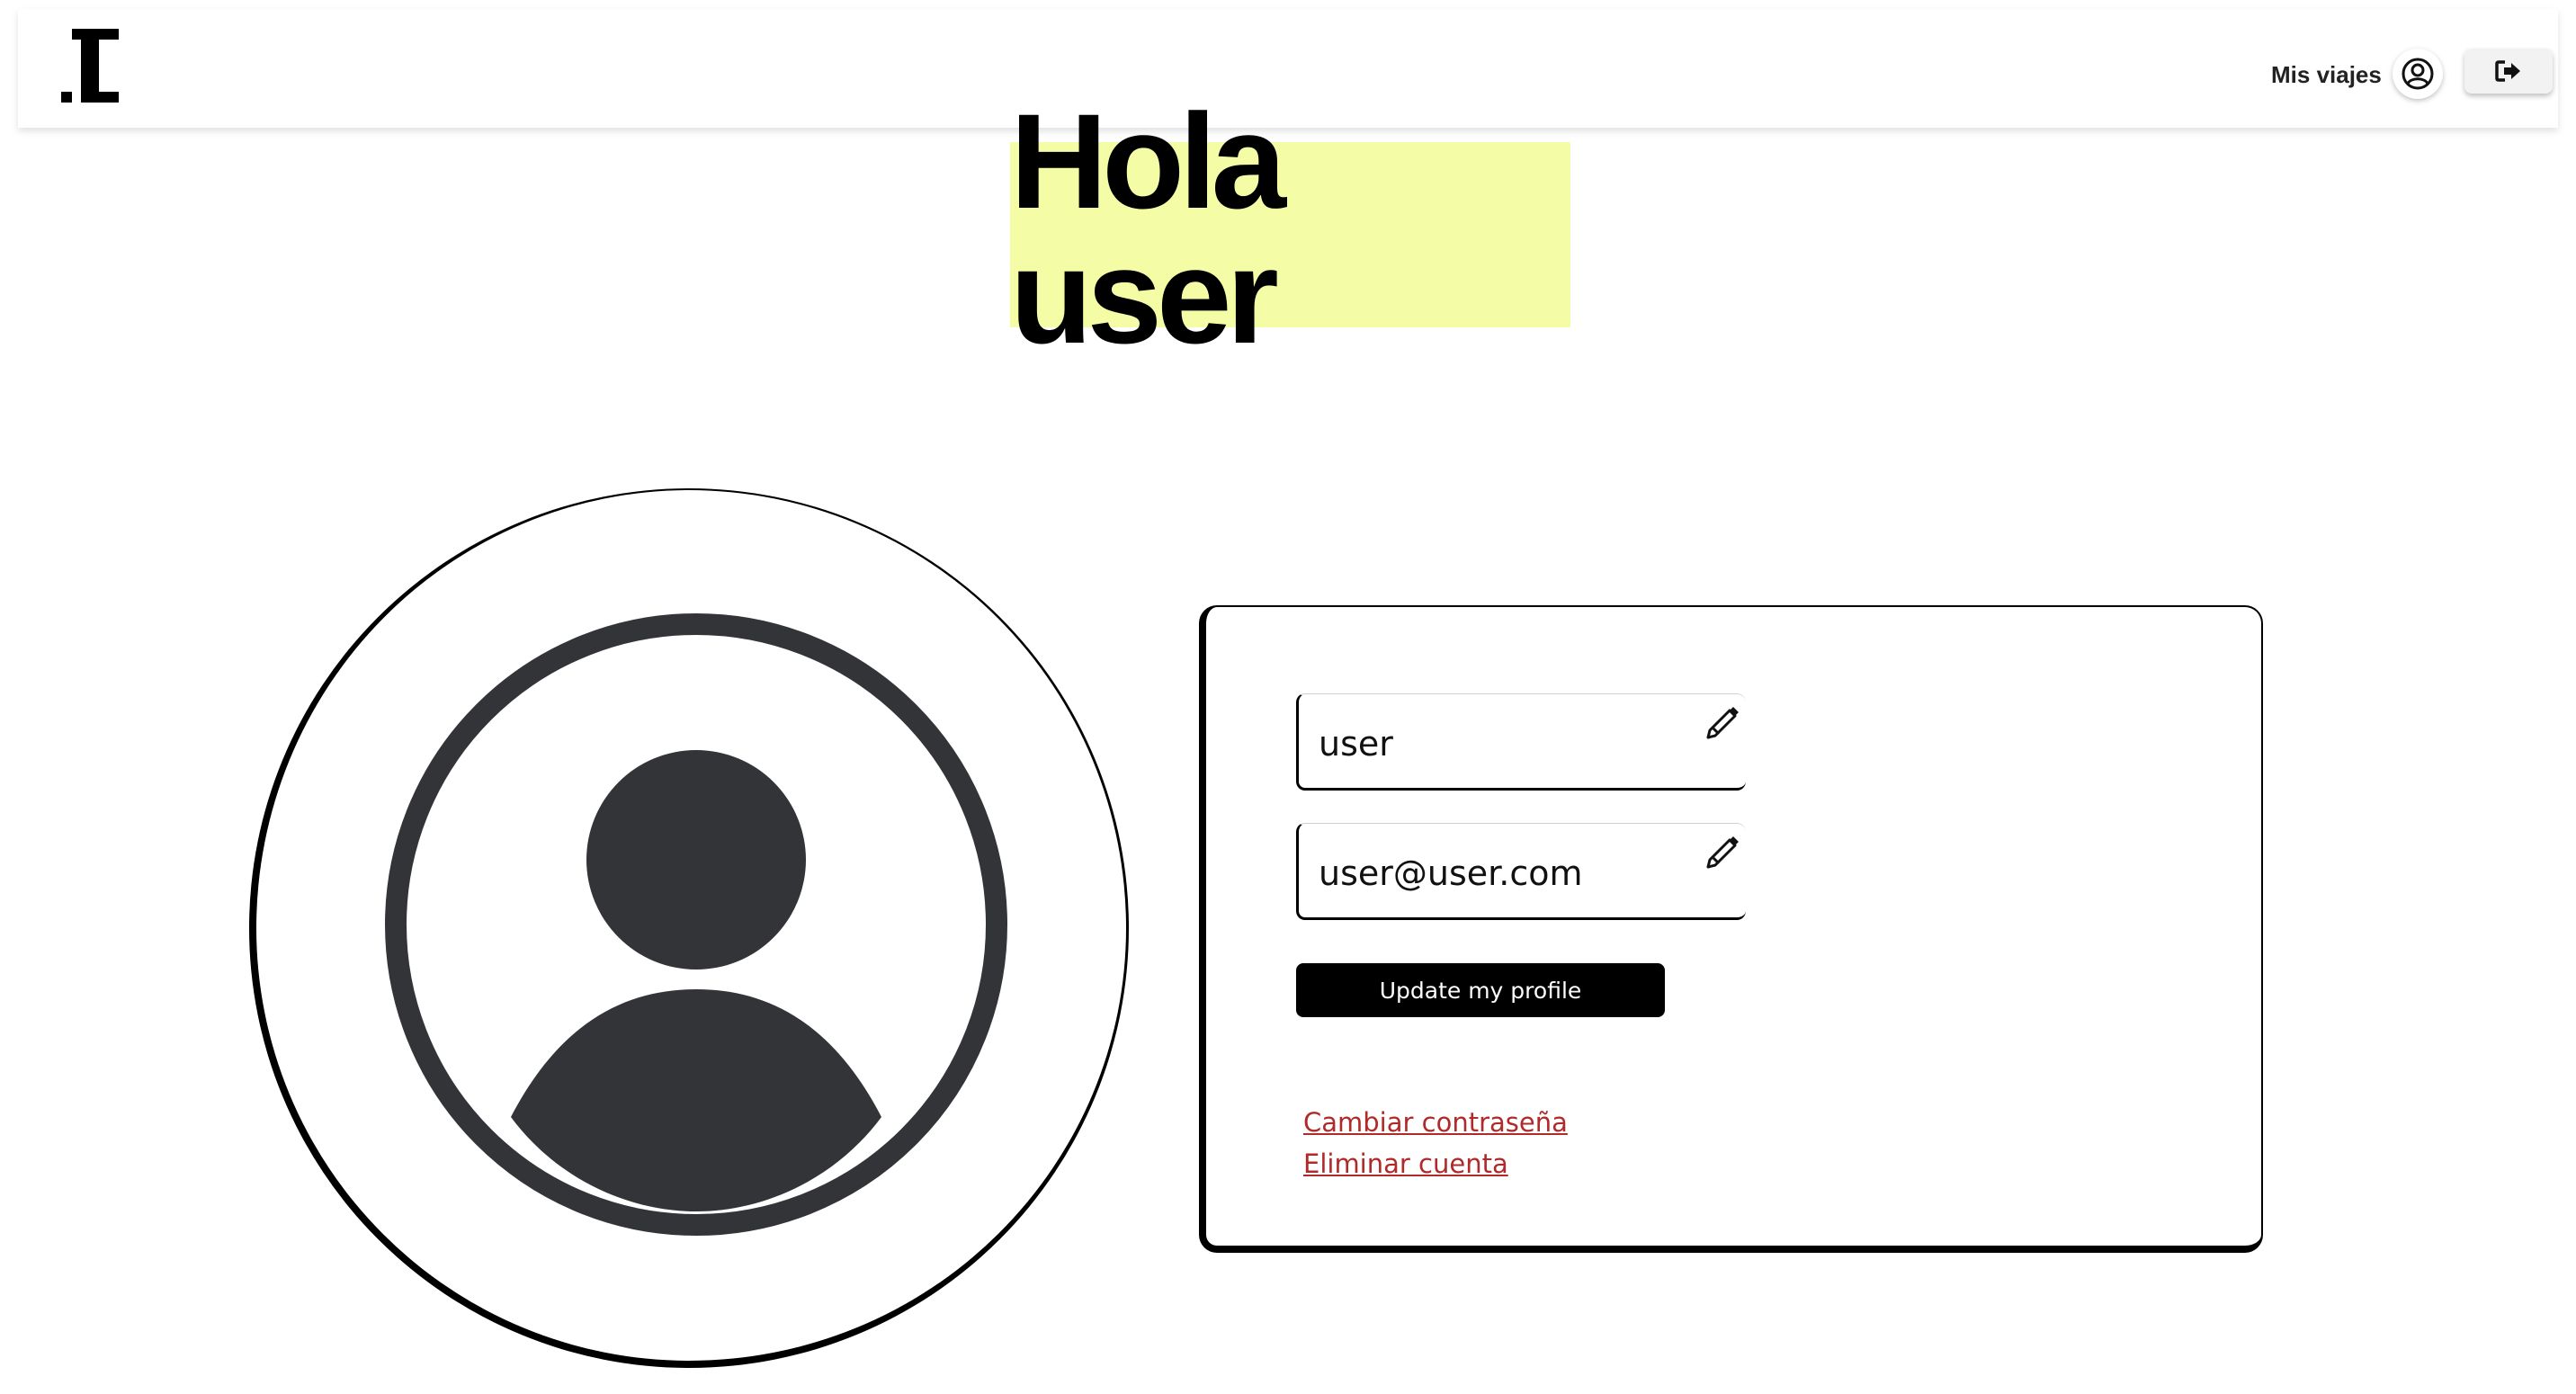  What do you see at coordinates (2326, 75) in the screenshot?
I see `nav-link-my-trips: Mis viajes` at bounding box center [2326, 75].